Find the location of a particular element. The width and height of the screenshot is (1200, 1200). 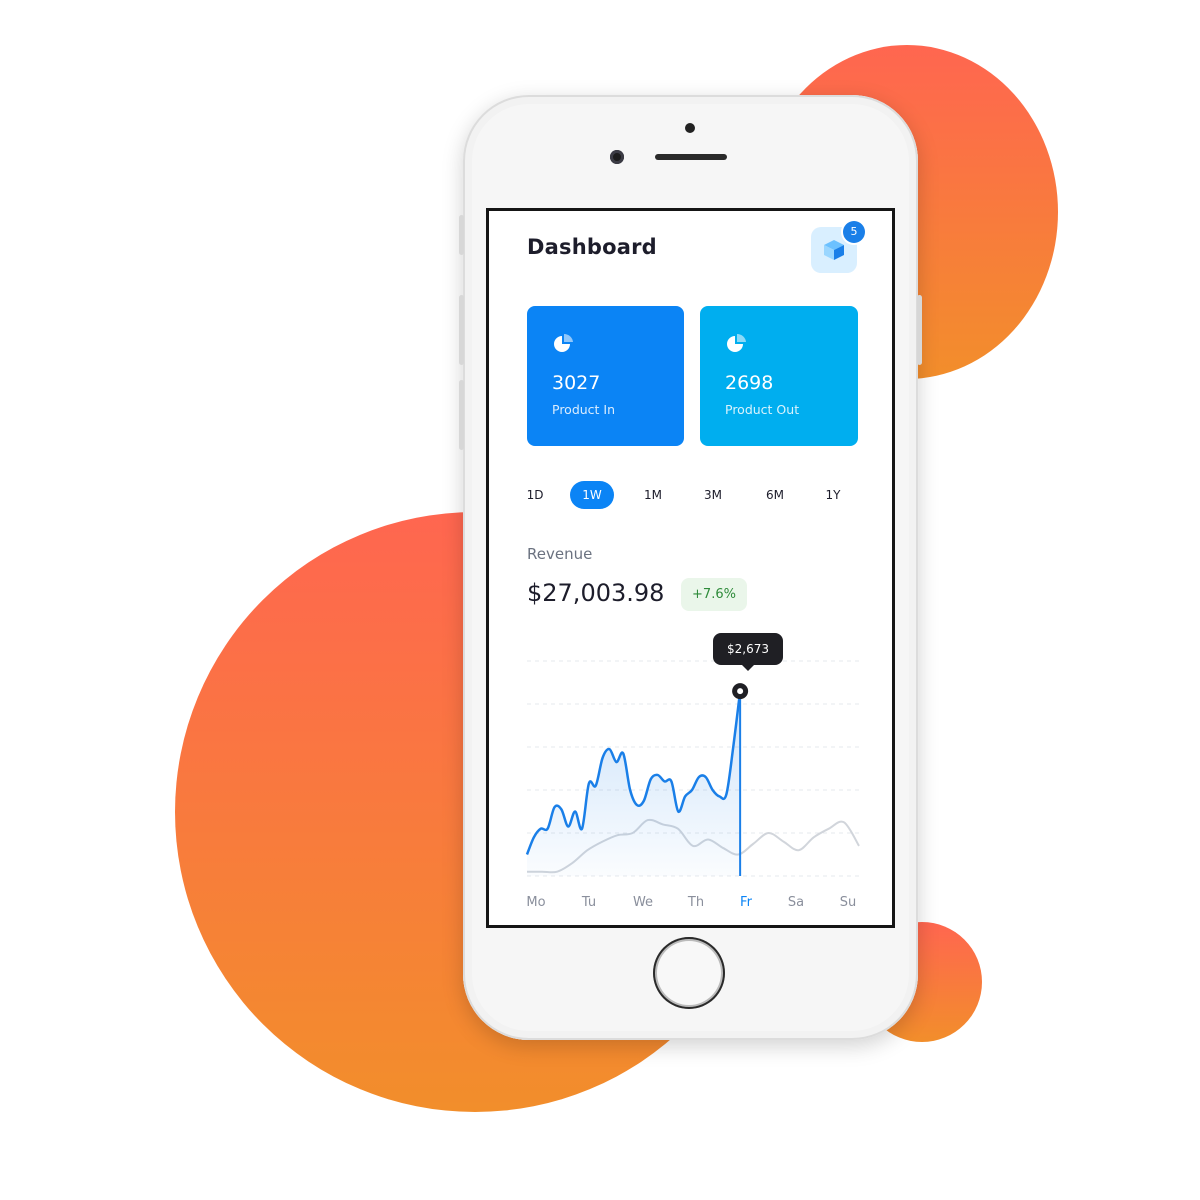

chart-tooltip: $2,673 is located at coordinates (748, 652).